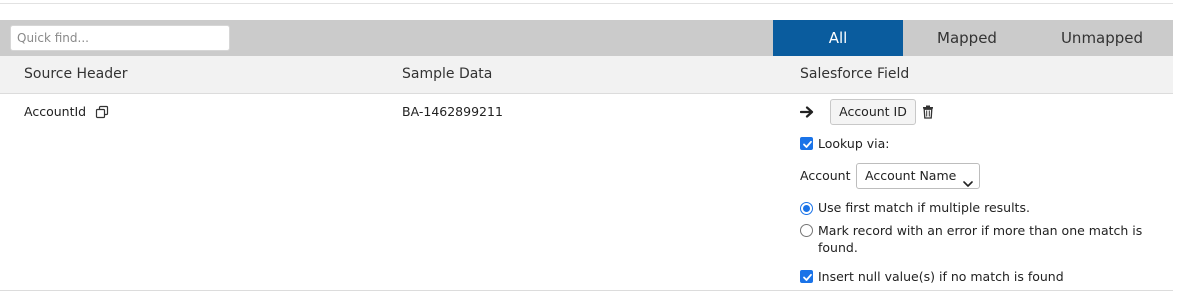 This screenshot has height=301, width=1181. Describe the element at coordinates (586, 290) in the screenshot. I see `row-divider` at that location.